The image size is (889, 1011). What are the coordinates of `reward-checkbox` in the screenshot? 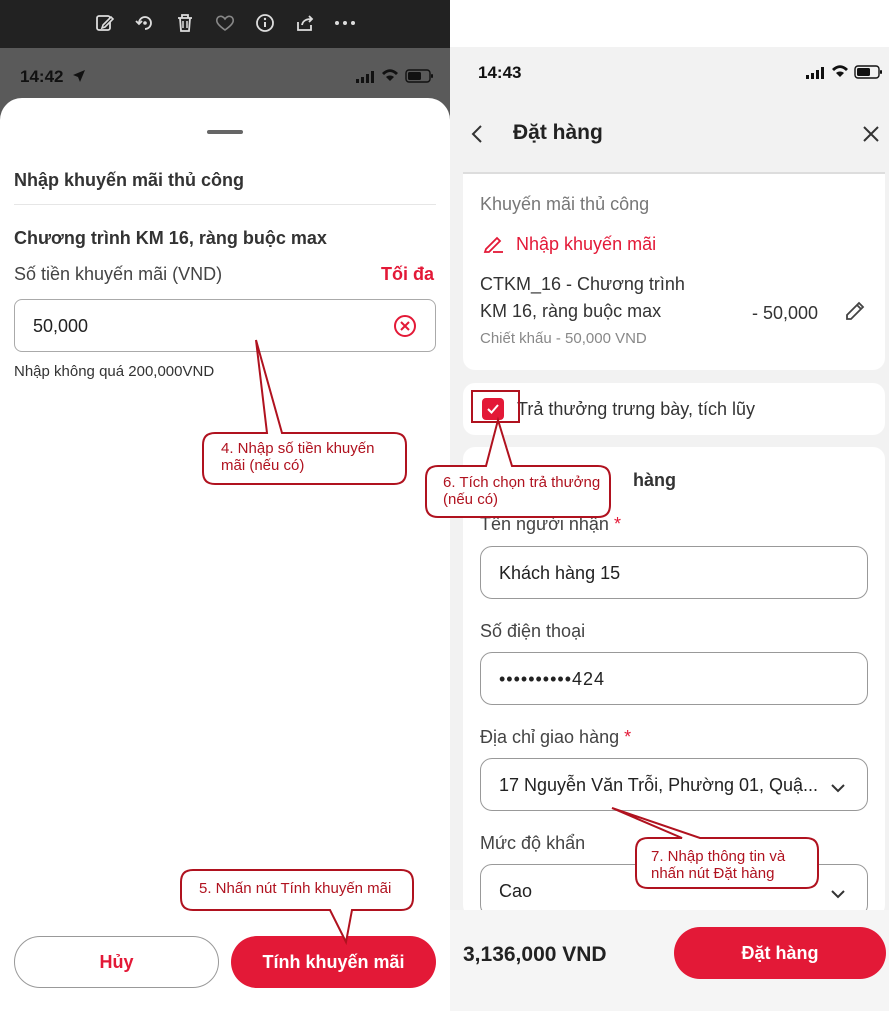 It's located at (493, 409).